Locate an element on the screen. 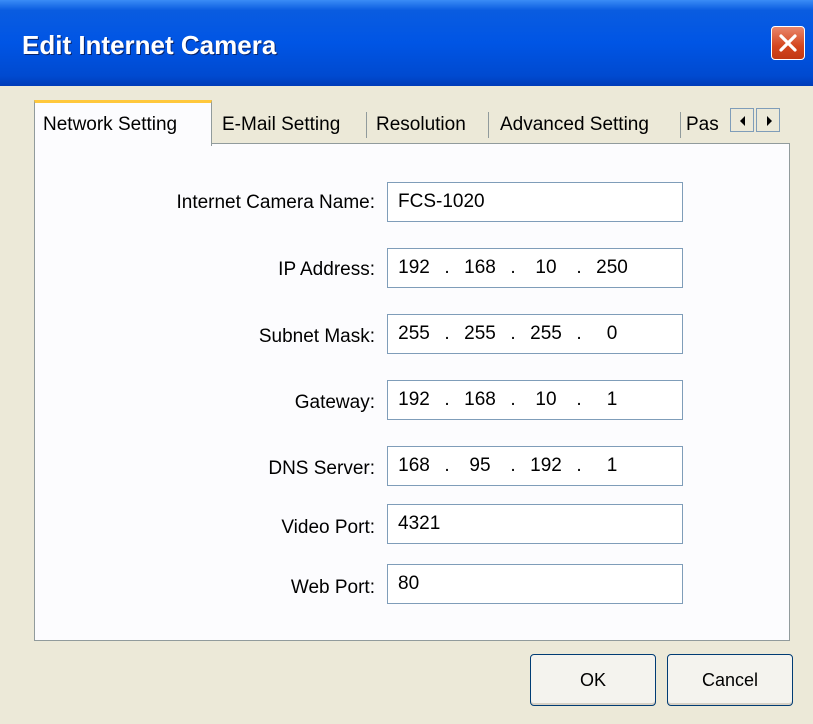  subnet-mask-field: 255 . 255 . 255 . 0 is located at coordinates (535, 334).